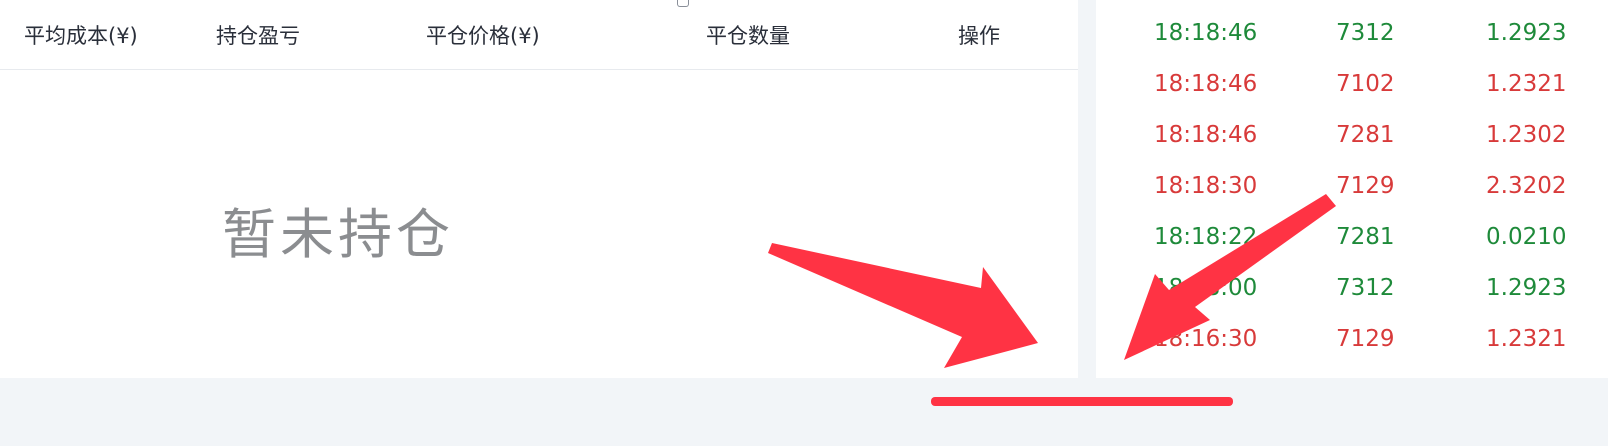  Describe the element at coordinates (1526, 135) in the screenshot. I see `trade-price: 1.2302` at that location.